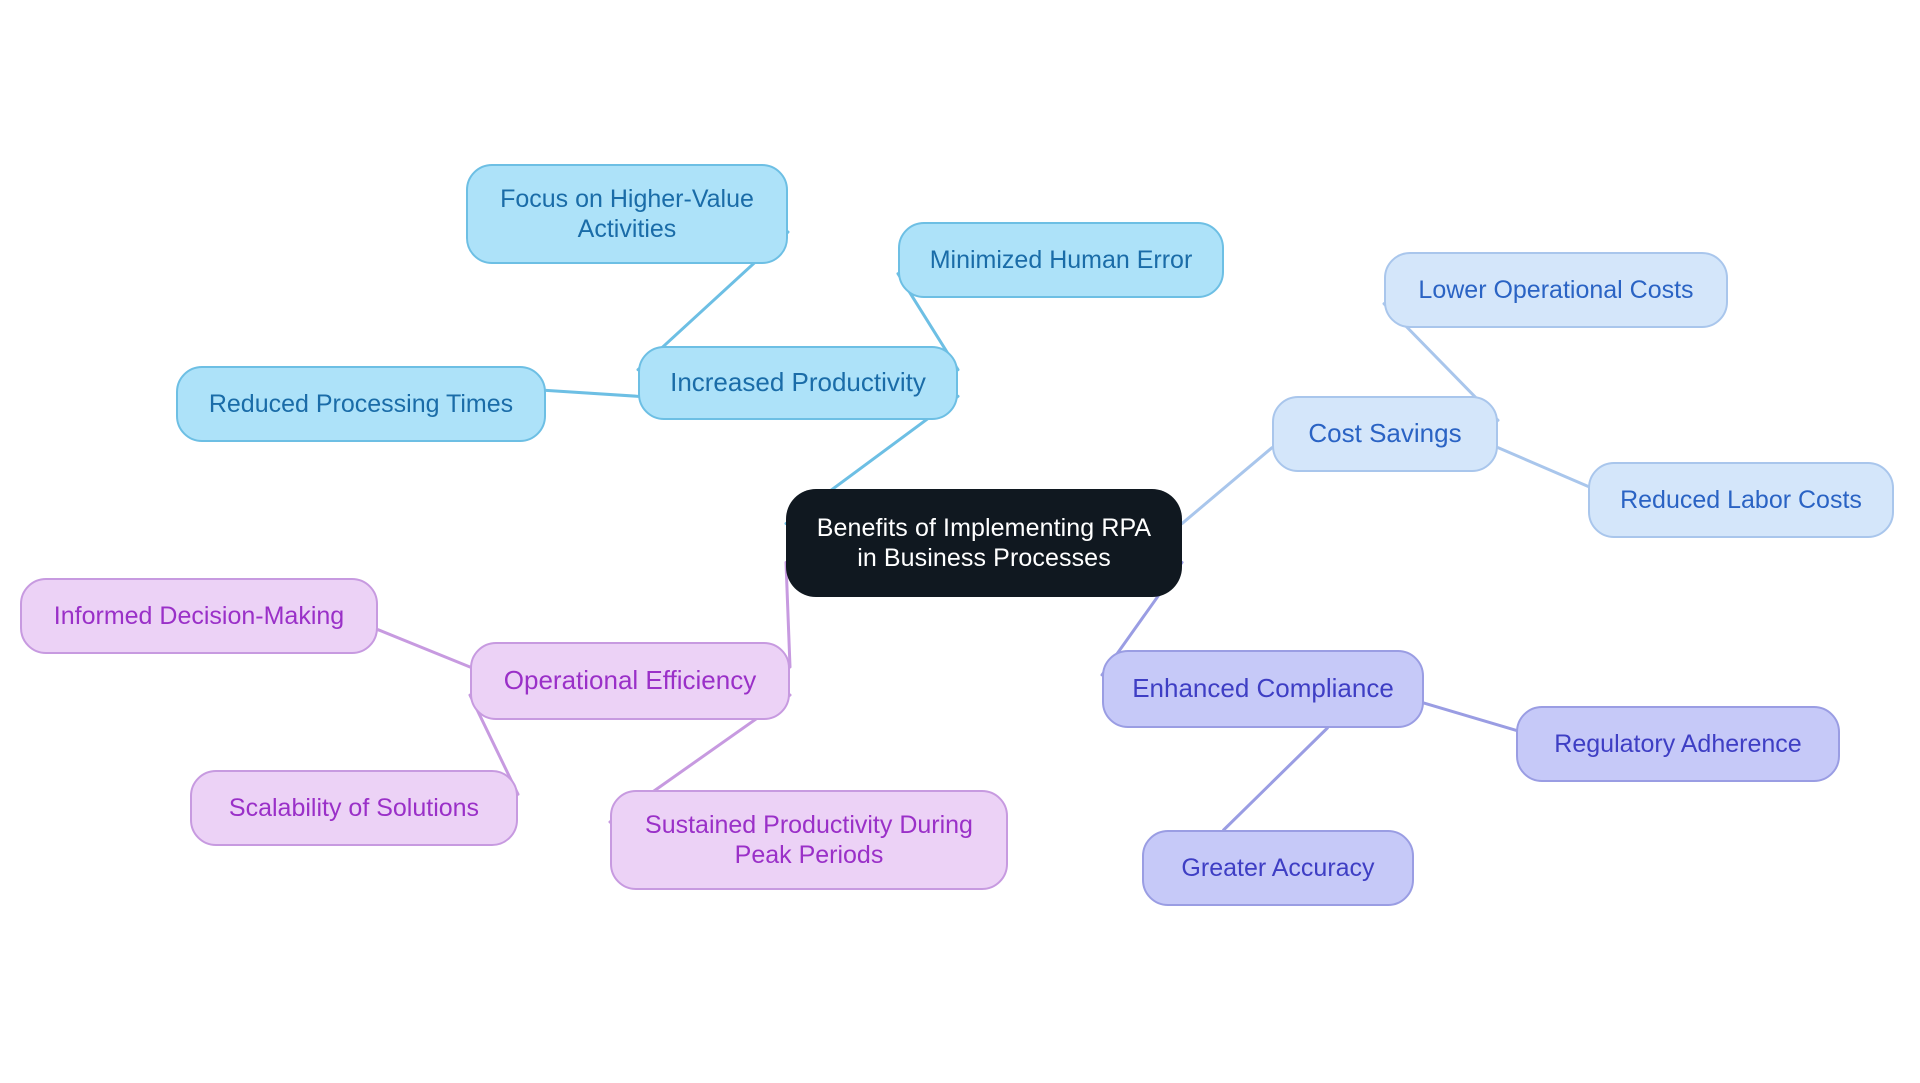  What do you see at coordinates (354, 808) in the screenshot?
I see `mindmap-node-scalability-of-solutions: Scalability of Solutions` at bounding box center [354, 808].